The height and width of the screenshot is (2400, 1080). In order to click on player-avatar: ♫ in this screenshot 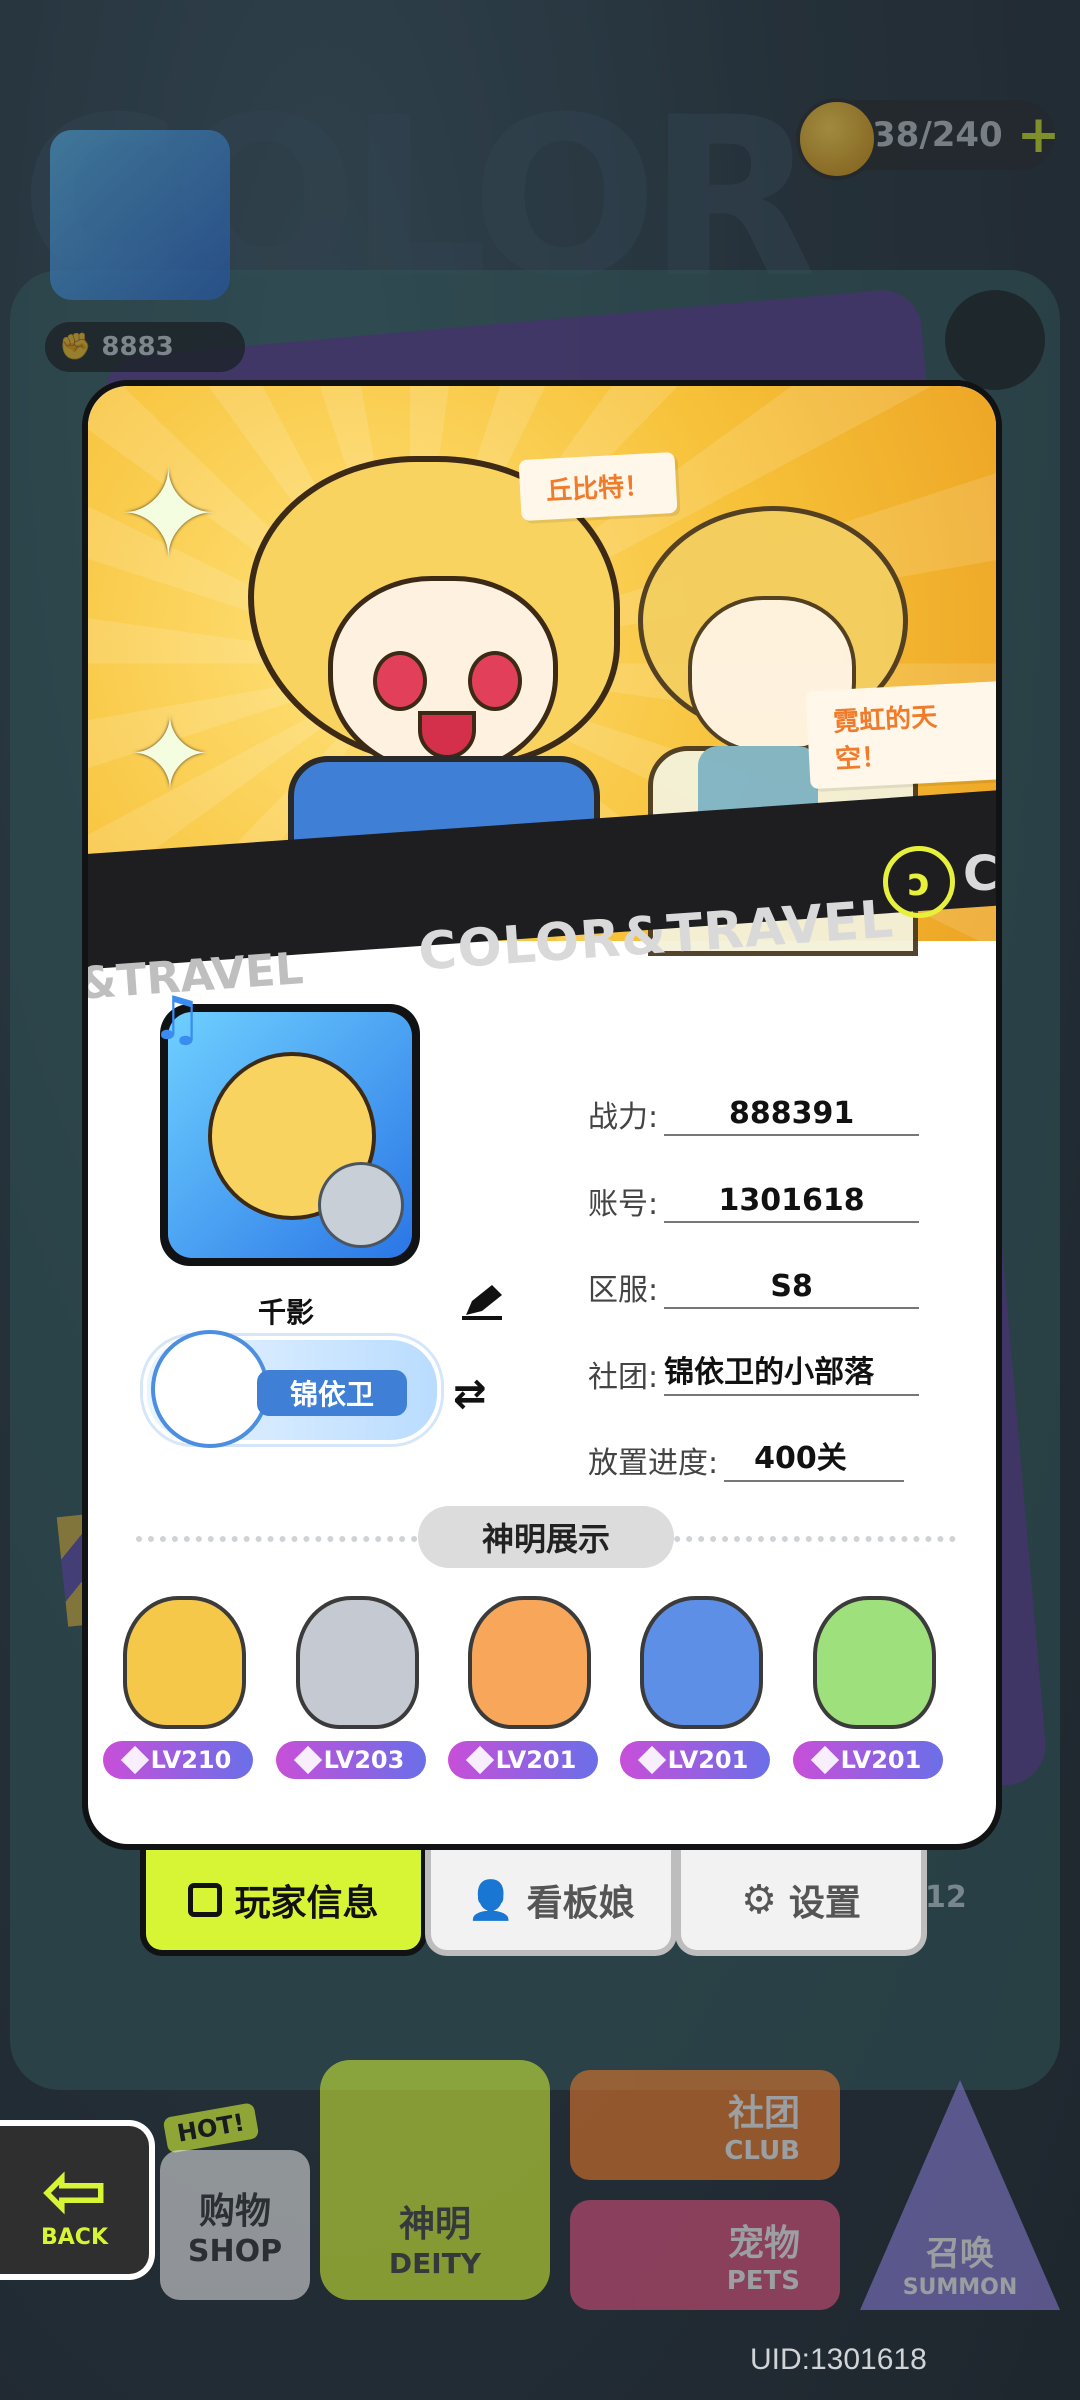, I will do `click(285, 1125)`.